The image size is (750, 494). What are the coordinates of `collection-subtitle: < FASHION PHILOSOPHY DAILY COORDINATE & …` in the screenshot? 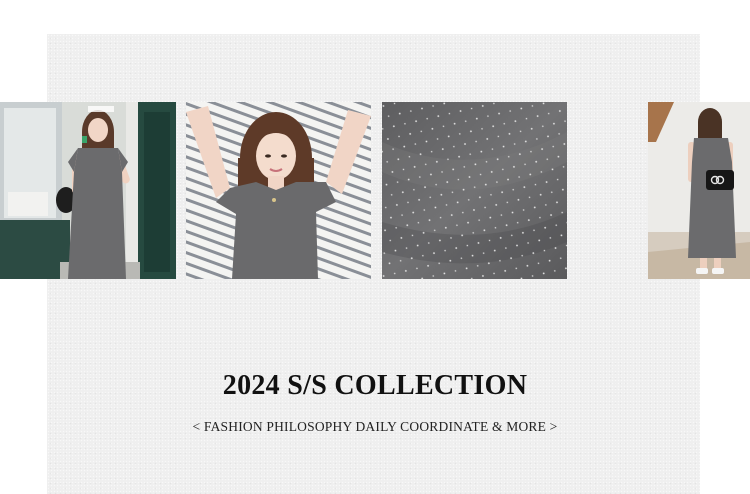 It's located at (375, 426).